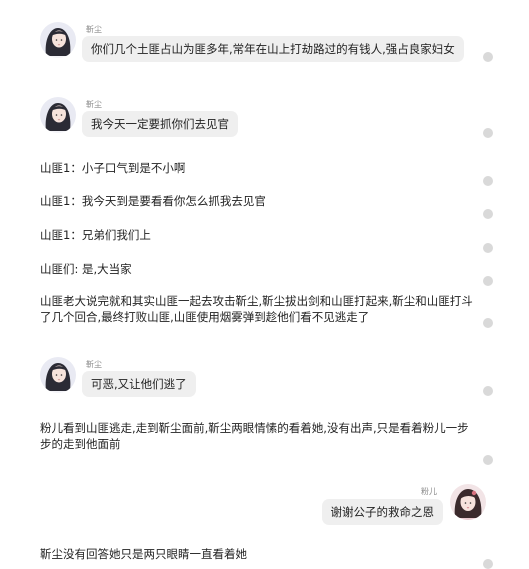 Image resolution: width=529 pixels, height=569 pixels. I want to click on dialogue-line: 靳尘没有回答她只是两只眼睛一直看着她, so click(143, 554).